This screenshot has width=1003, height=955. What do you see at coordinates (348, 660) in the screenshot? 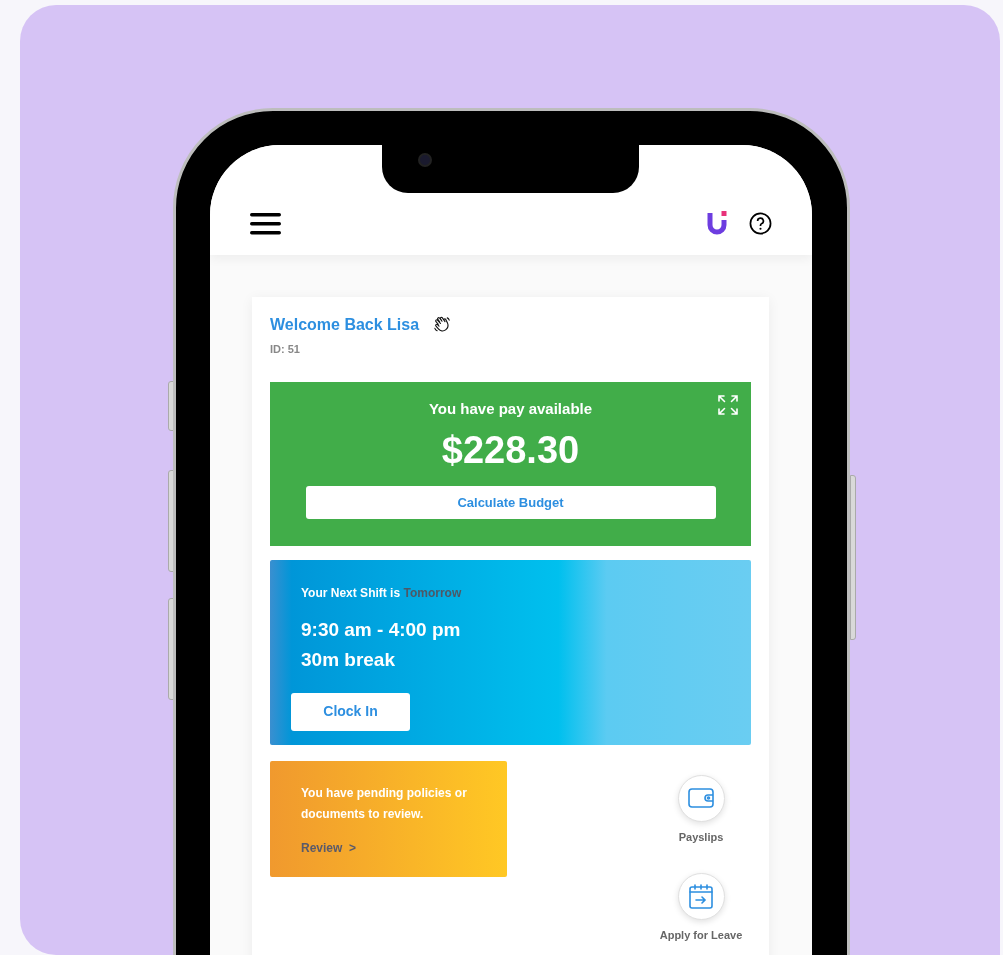
I see `shift-break: 30m break` at bounding box center [348, 660].